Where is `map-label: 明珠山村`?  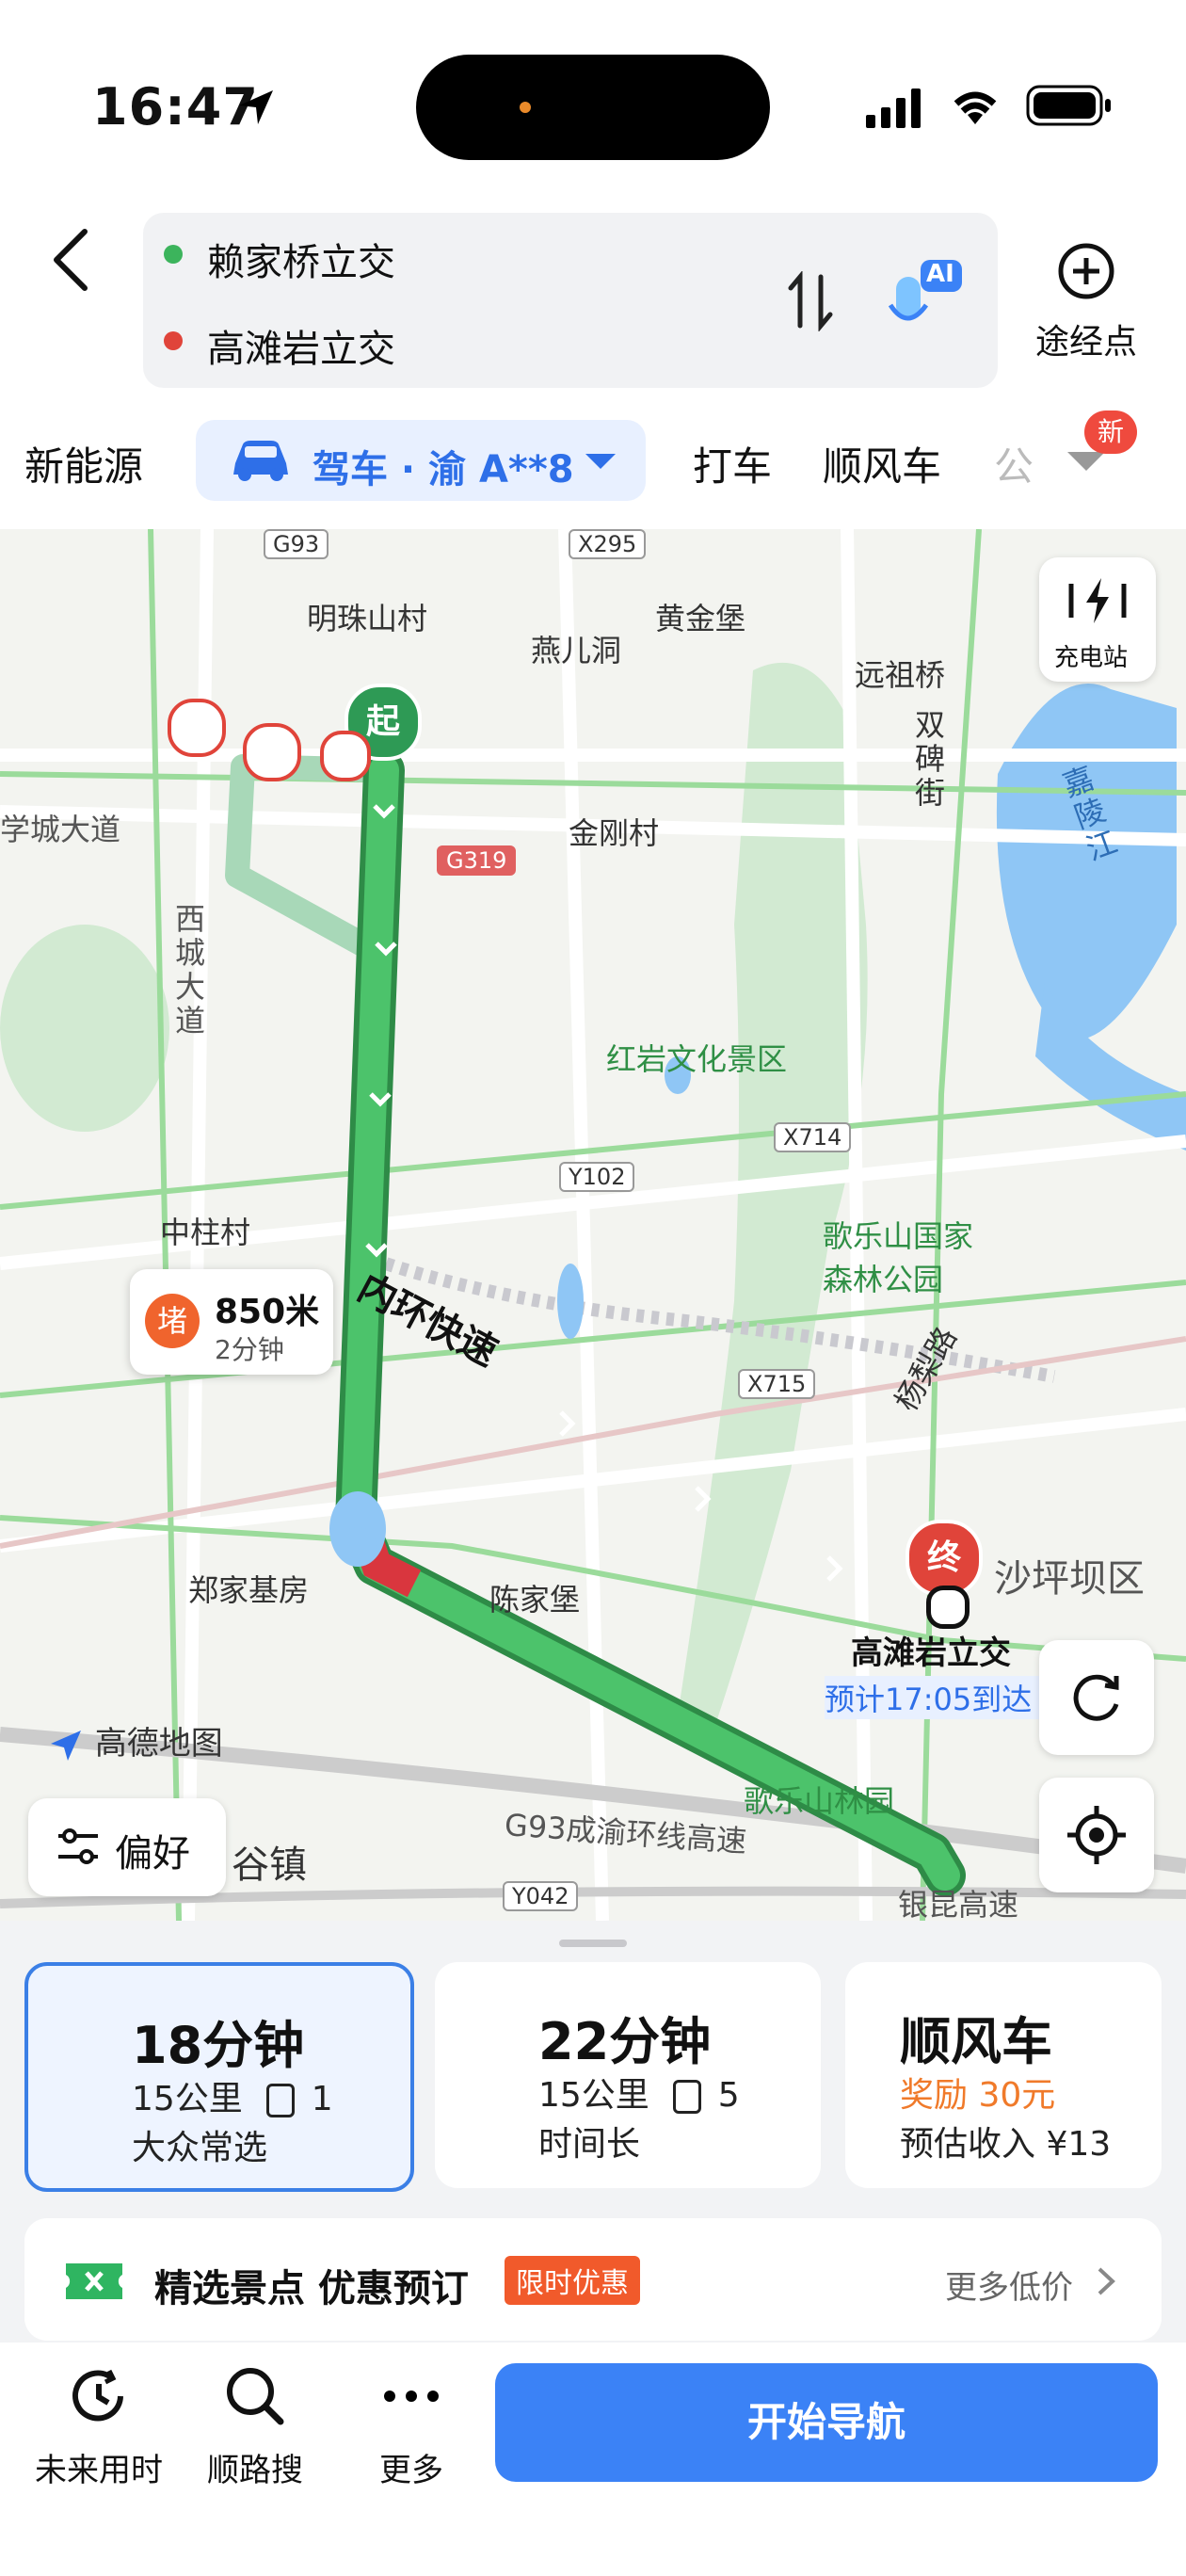
map-label: 明珠山村 is located at coordinates (367, 618).